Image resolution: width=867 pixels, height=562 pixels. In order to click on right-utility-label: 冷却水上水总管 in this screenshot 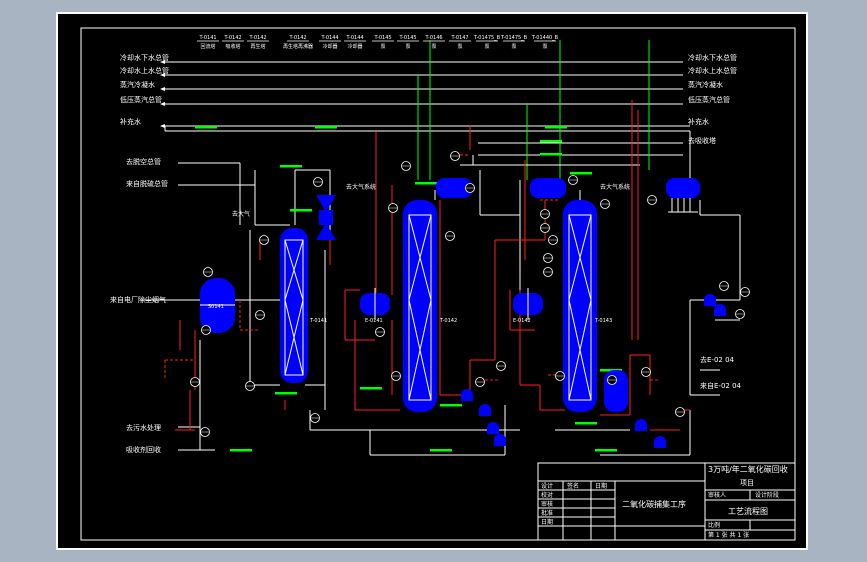, I will do `click(712, 70)`.